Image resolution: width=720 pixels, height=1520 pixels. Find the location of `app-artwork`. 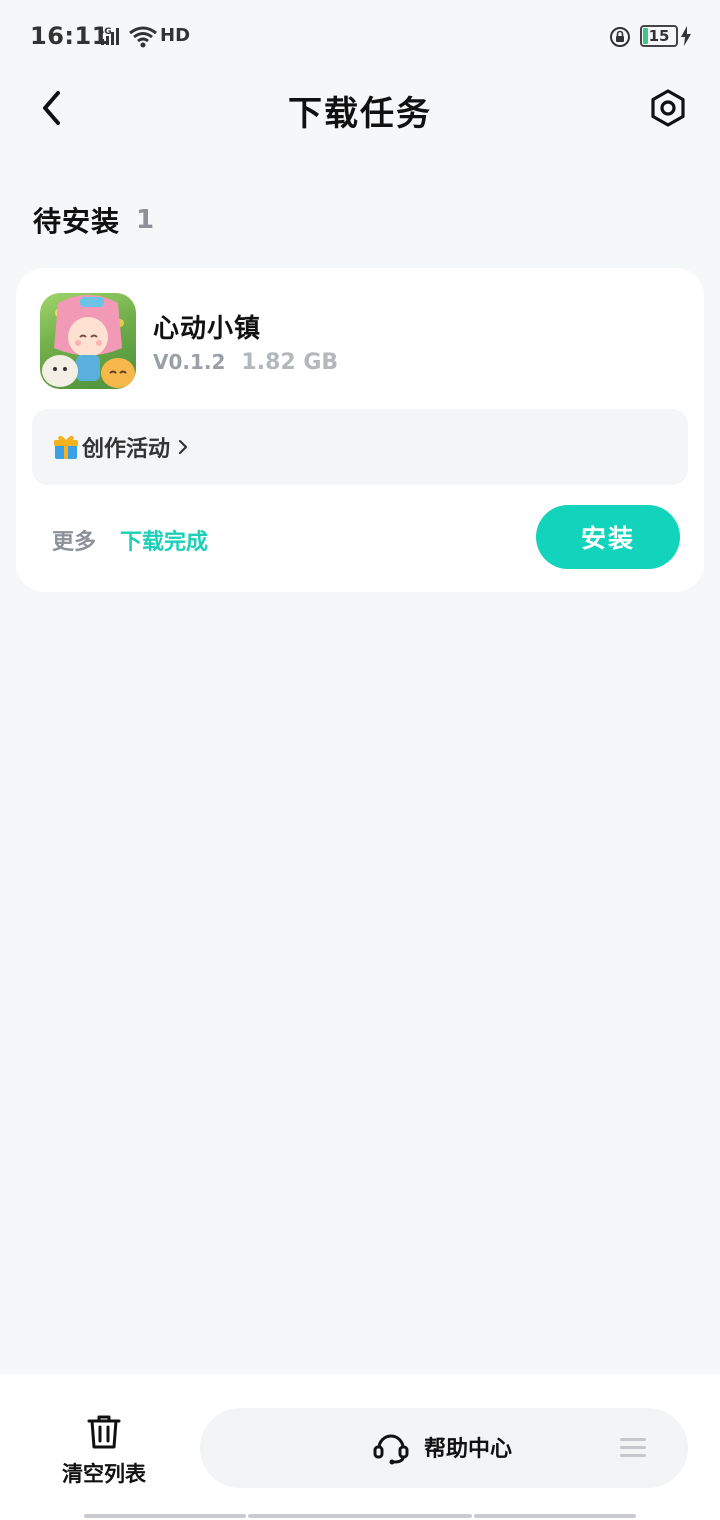

app-artwork is located at coordinates (88, 341).